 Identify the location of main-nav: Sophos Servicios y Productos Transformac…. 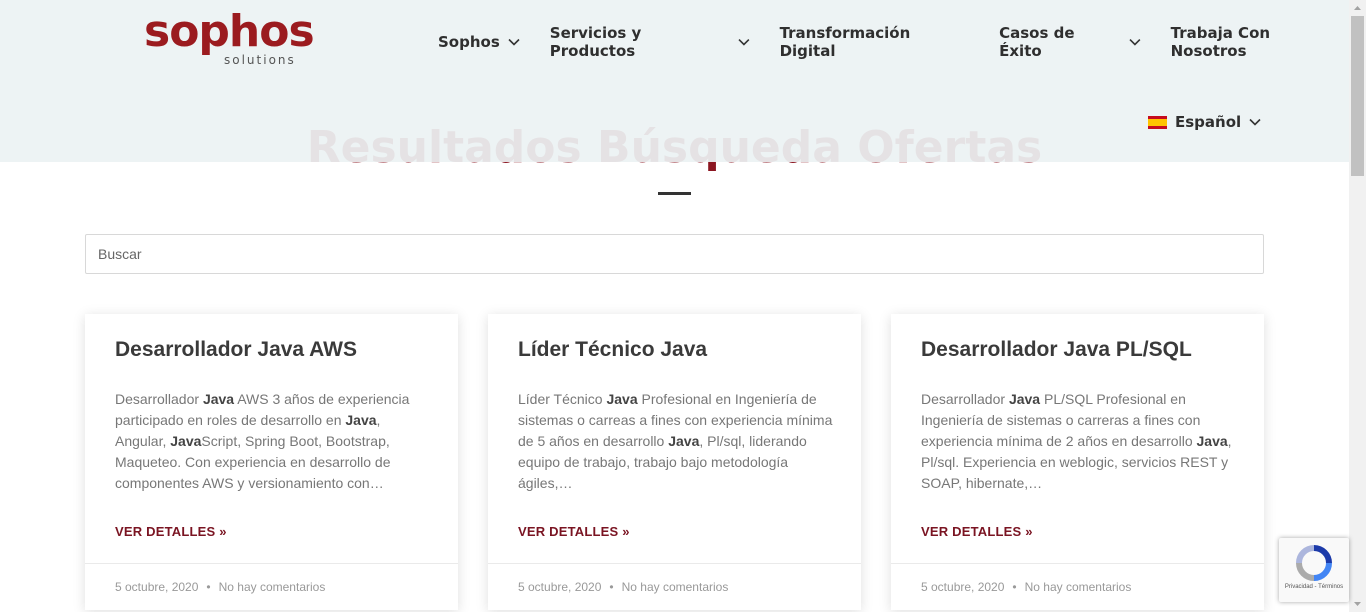
(893, 42).